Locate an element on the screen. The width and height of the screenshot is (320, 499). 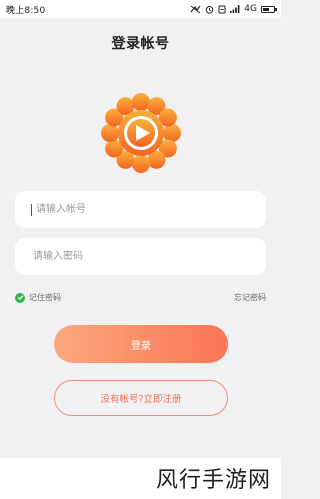
network-type: 4G is located at coordinates (250, 9).